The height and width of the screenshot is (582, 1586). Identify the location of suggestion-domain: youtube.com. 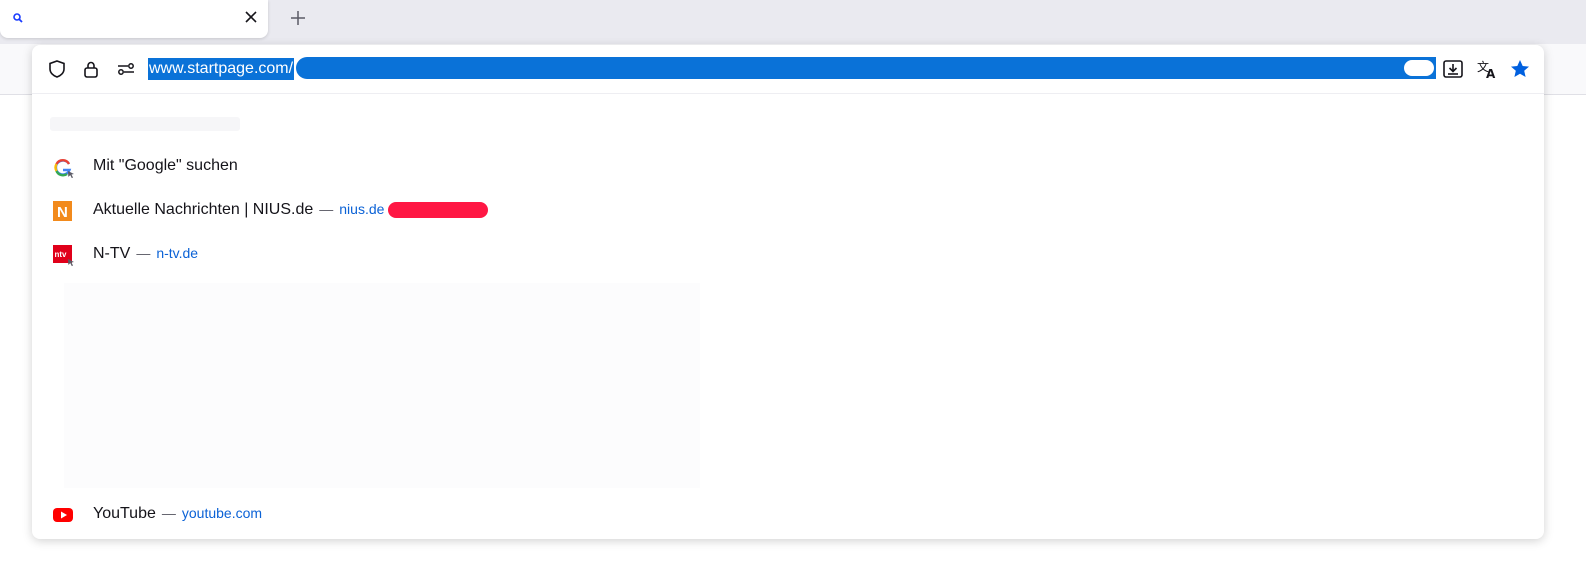
(222, 513).